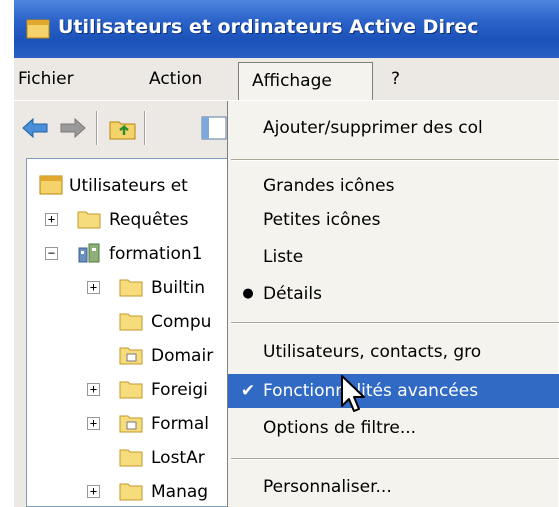 The height and width of the screenshot is (507, 559). Describe the element at coordinates (178, 288) in the screenshot. I see `tree-item-label: Builtin` at that location.